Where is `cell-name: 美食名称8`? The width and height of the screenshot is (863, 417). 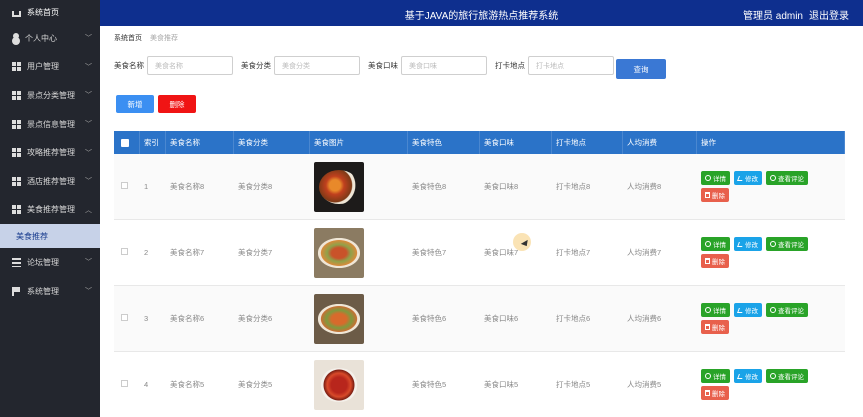
cell-name: 美食名称8 is located at coordinates (187, 186).